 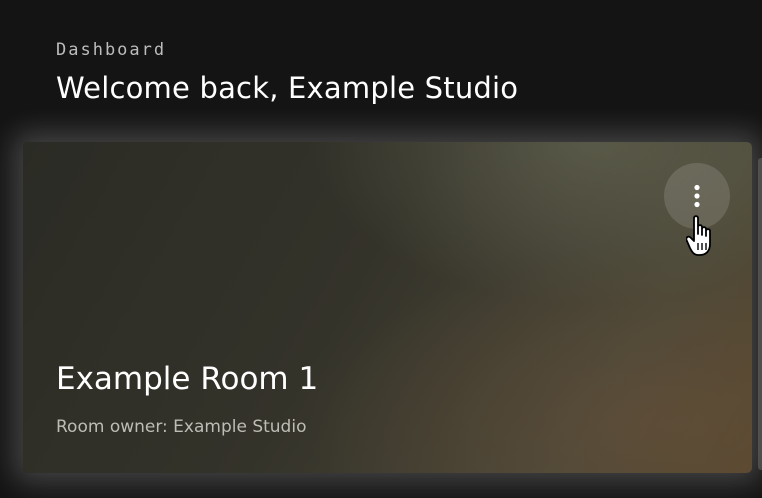 What do you see at coordinates (760, 314) in the screenshot?
I see `next-room-card-edge` at bounding box center [760, 314].